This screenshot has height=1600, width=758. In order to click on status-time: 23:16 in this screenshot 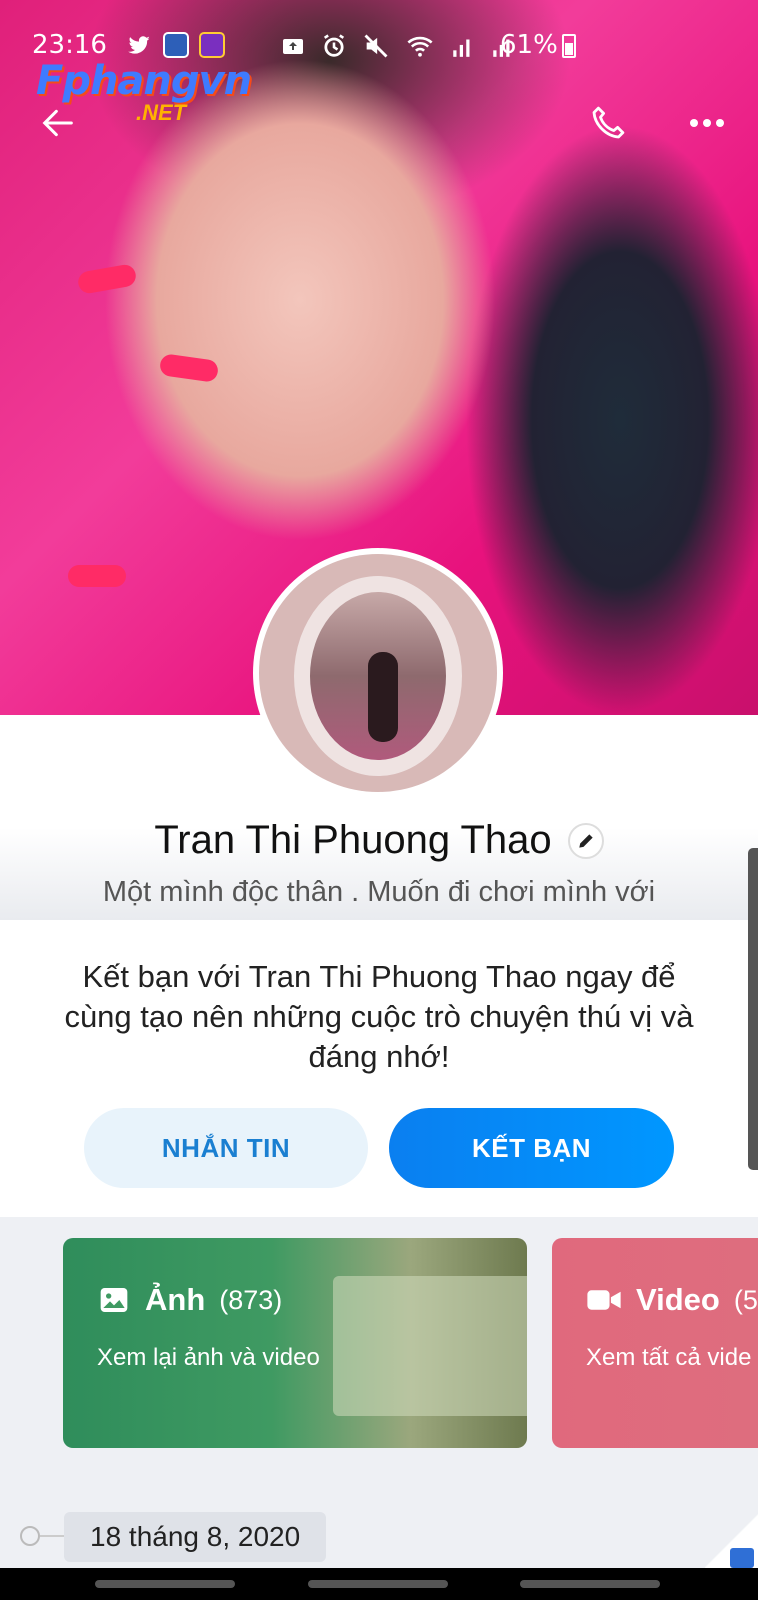, I will do `click(69, 45)`.